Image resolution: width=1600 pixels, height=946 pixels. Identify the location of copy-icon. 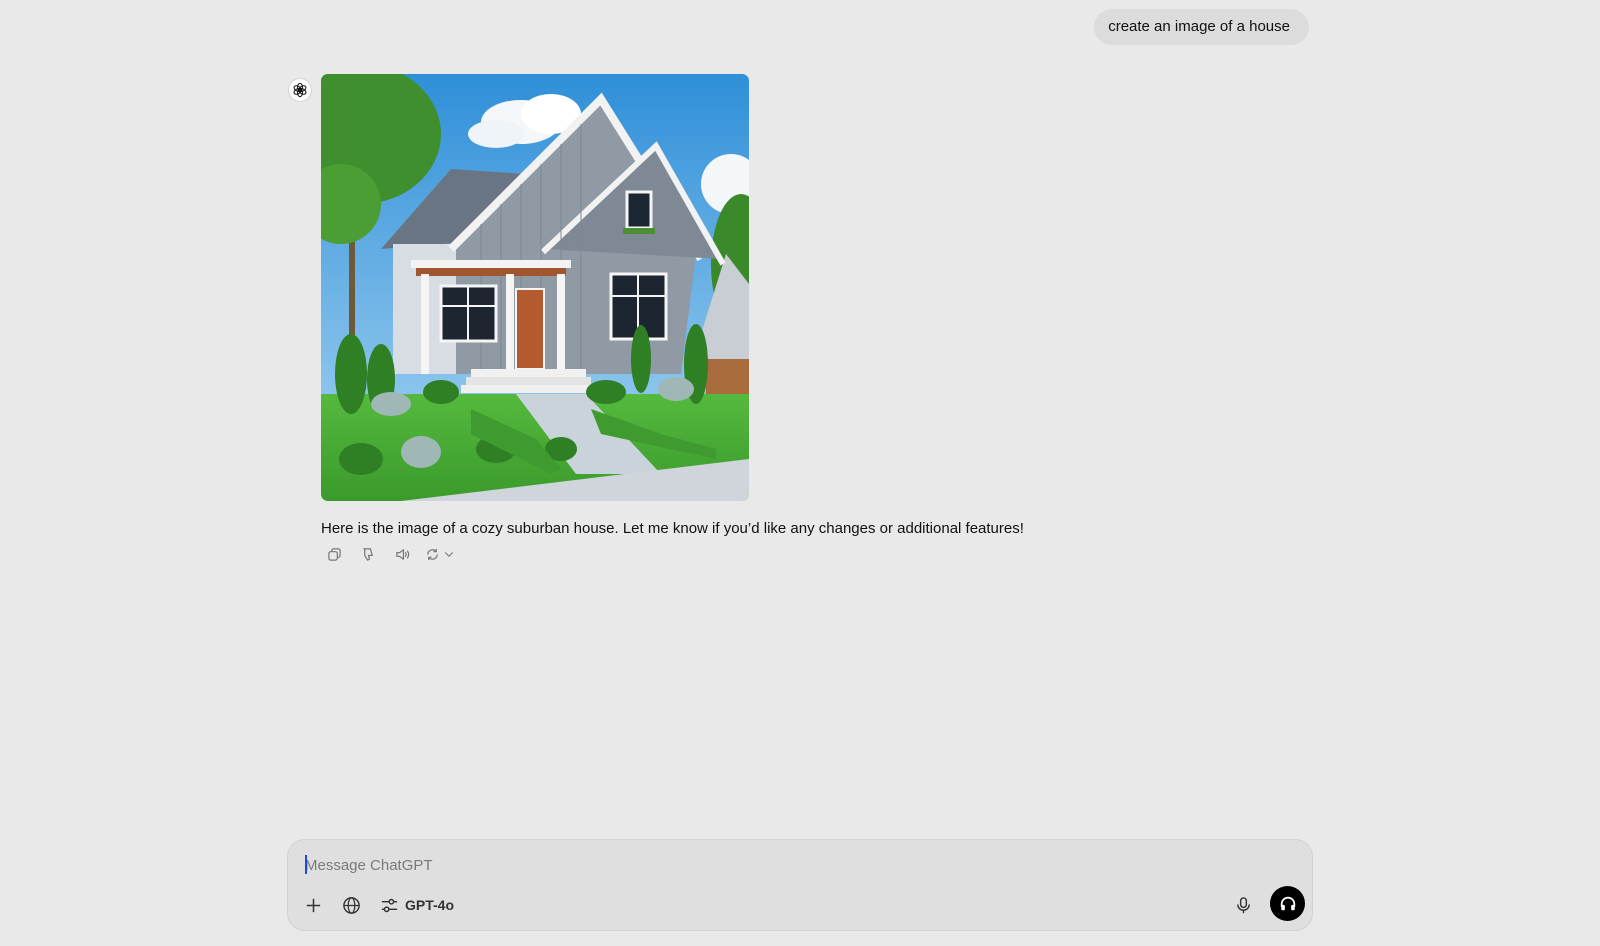
(334, 554).